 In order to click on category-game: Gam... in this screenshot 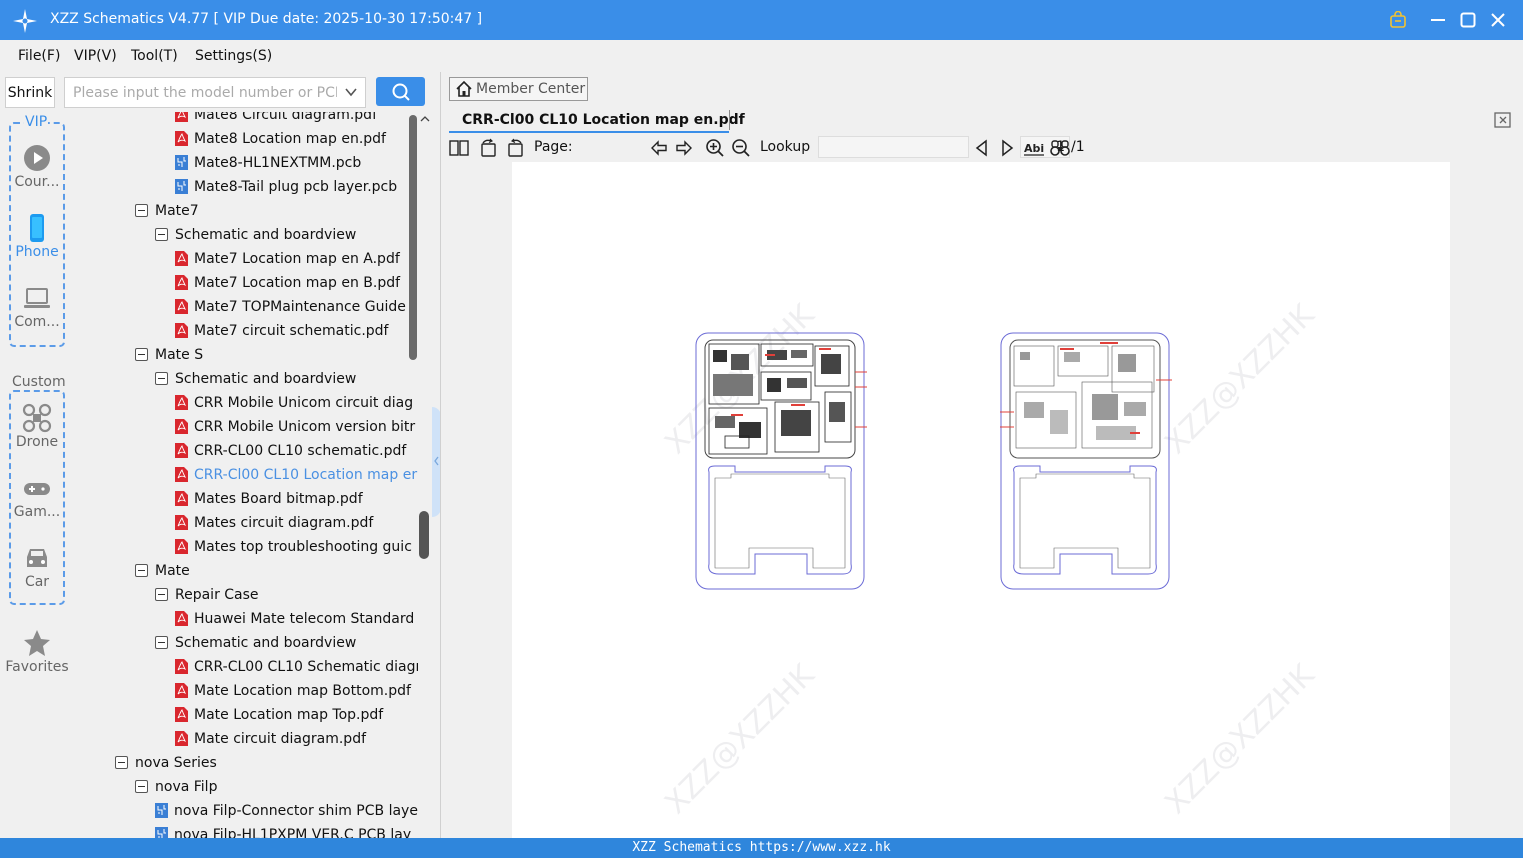, I will do `click(37, 496)`.